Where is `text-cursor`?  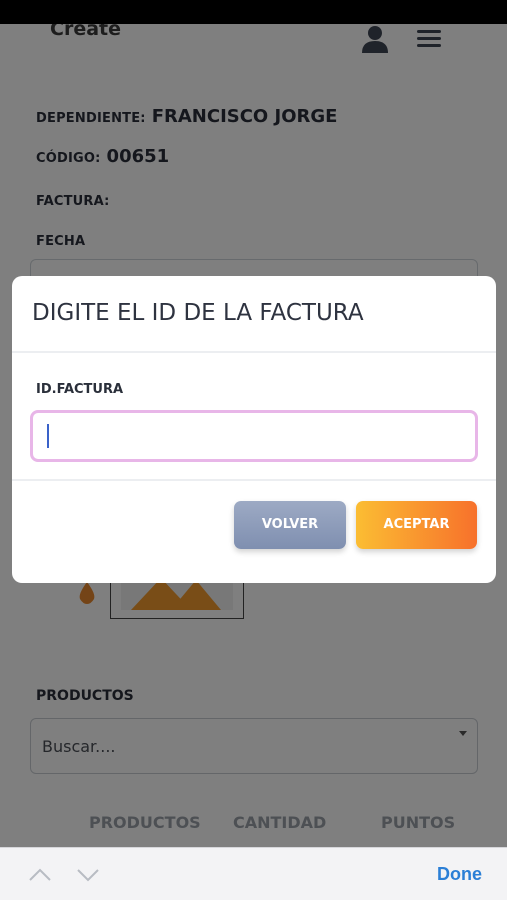
text-cursor is located at coordinates (48, 436).